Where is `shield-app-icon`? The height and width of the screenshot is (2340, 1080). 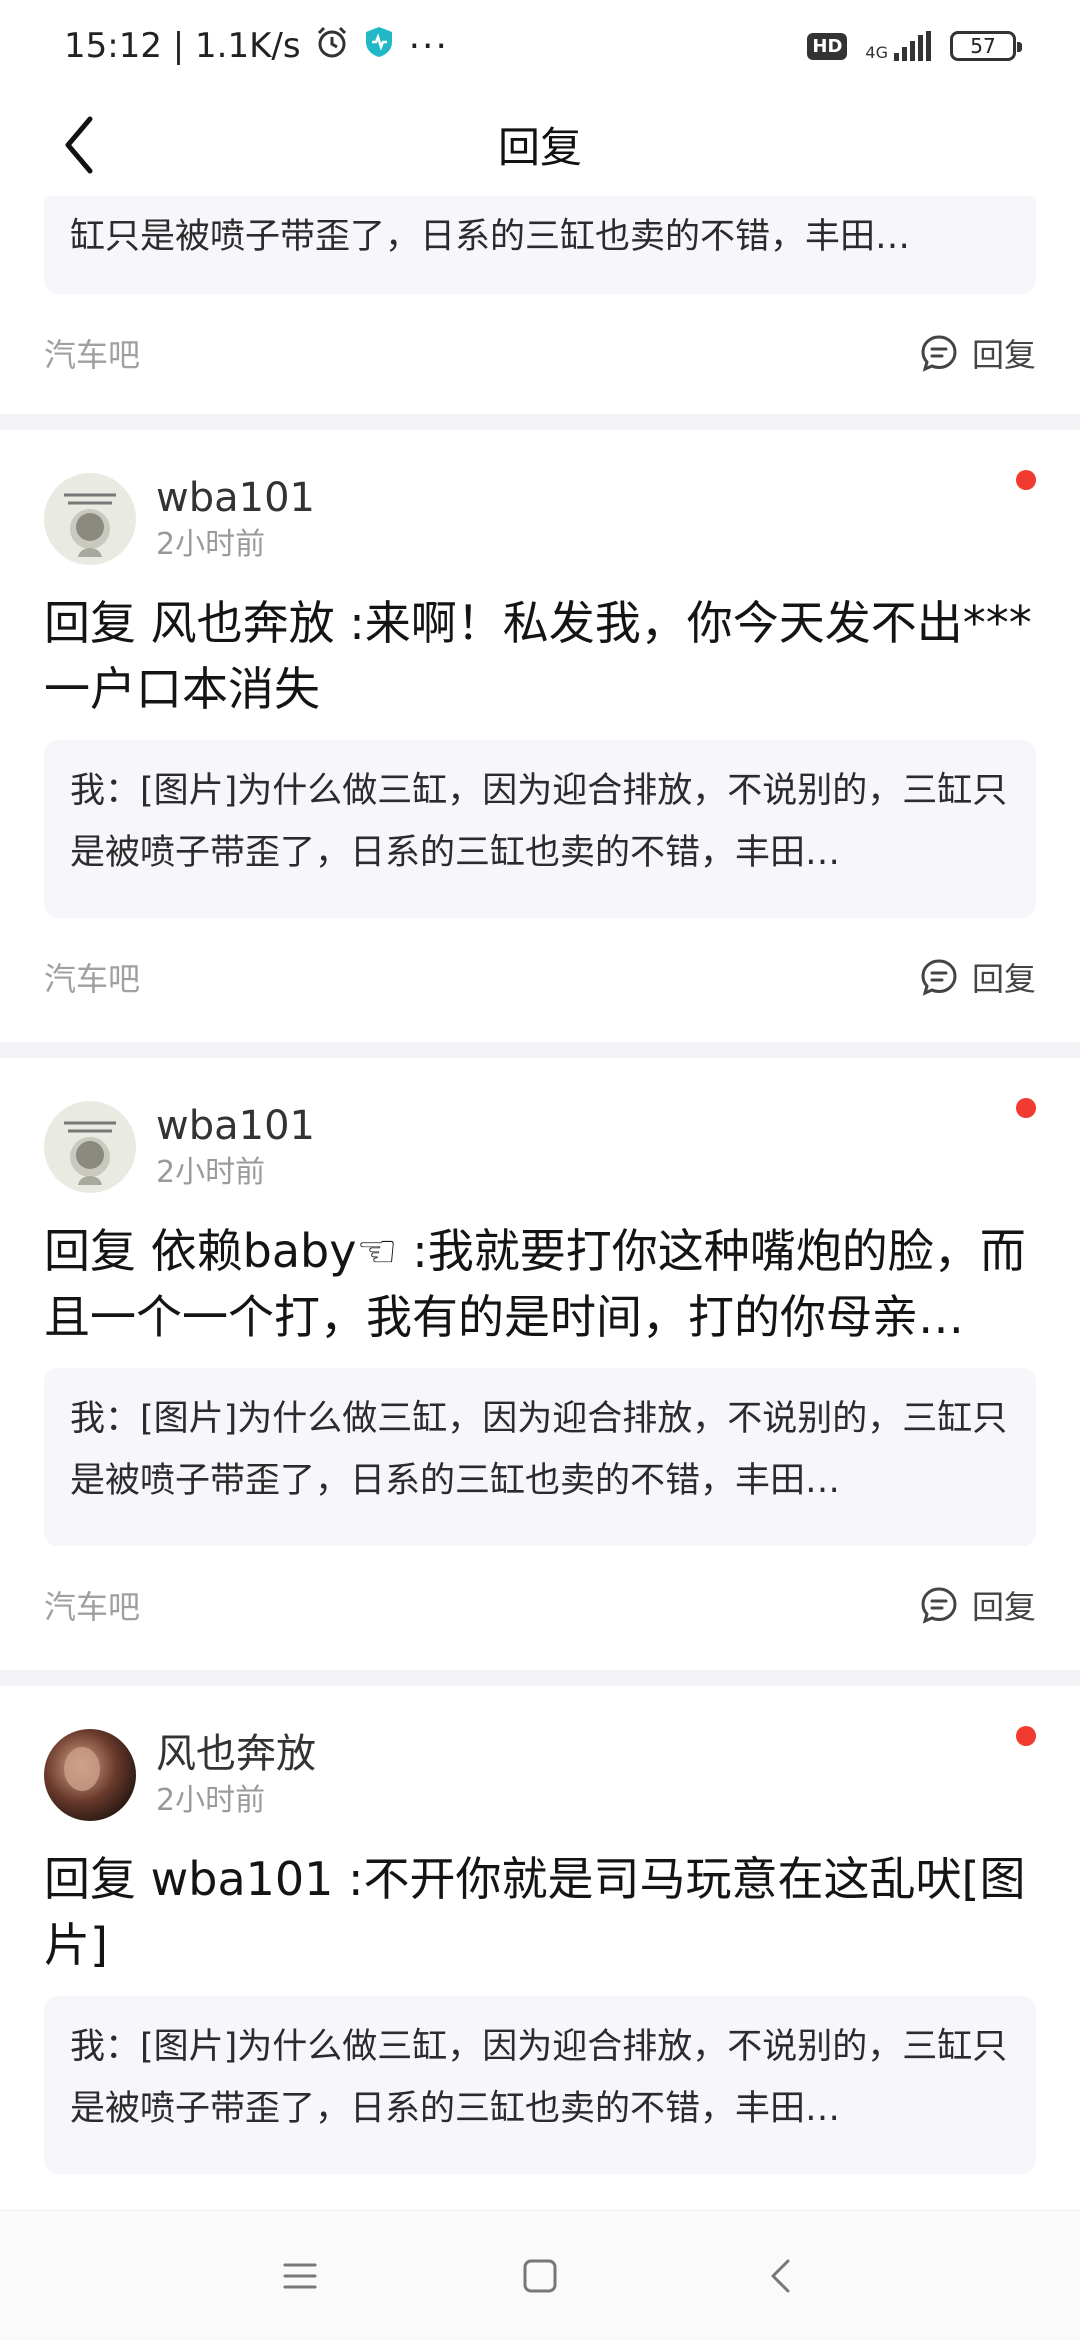
shield-app-icon is located at coordinates (379, 46).